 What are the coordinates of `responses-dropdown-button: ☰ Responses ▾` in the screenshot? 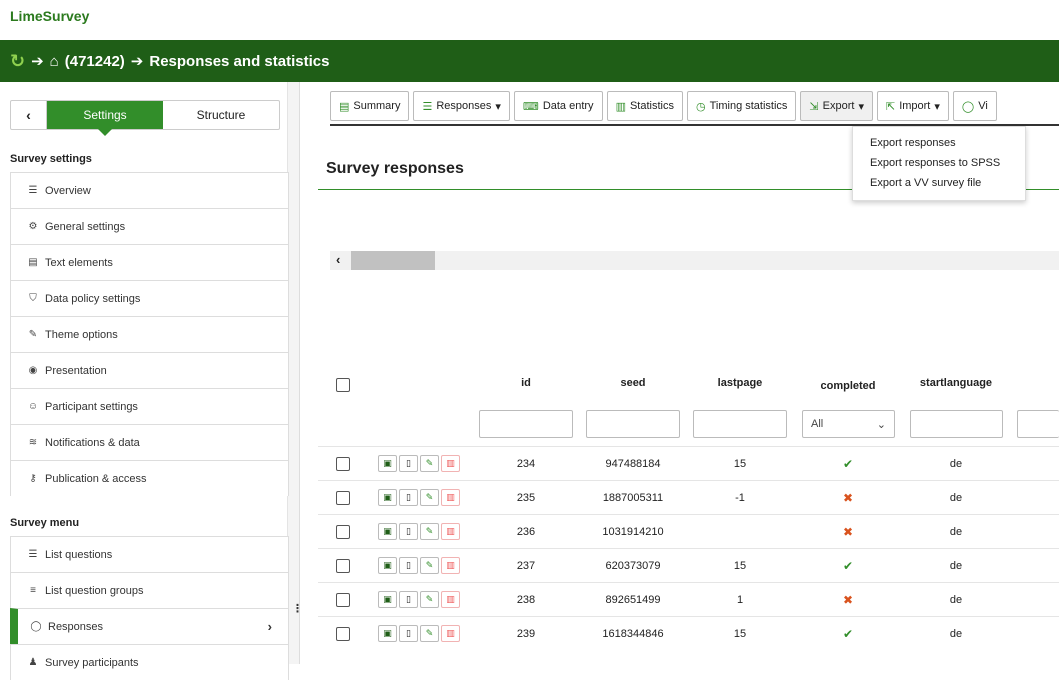 It's located at (461, 106).